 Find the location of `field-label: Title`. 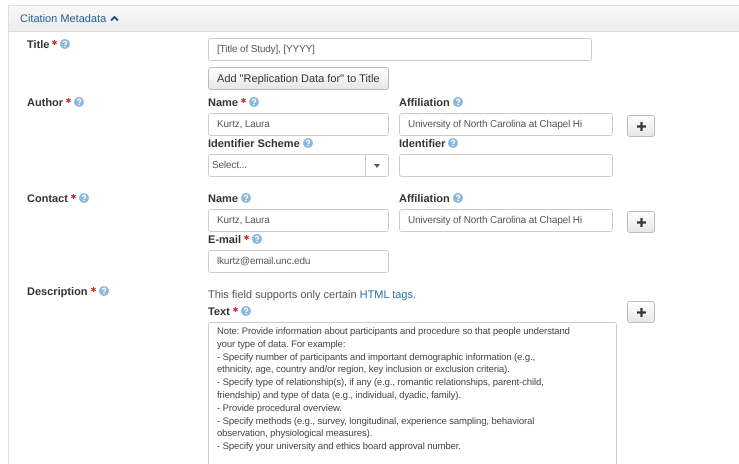

field-label: Title is located at coordinates (38, 45).